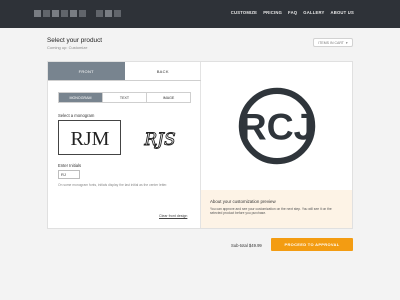 The image size is (400, 300). I want to click on monogram-script-text: RJS, so click(159, 140).